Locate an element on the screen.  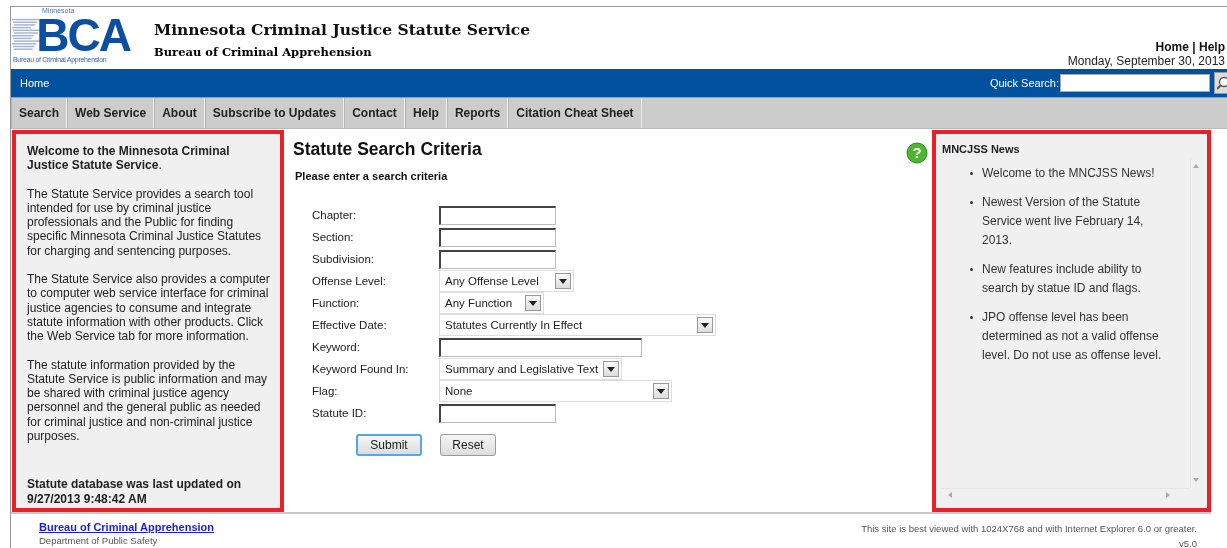
dropdown: None is located at coordinates (555, 391).